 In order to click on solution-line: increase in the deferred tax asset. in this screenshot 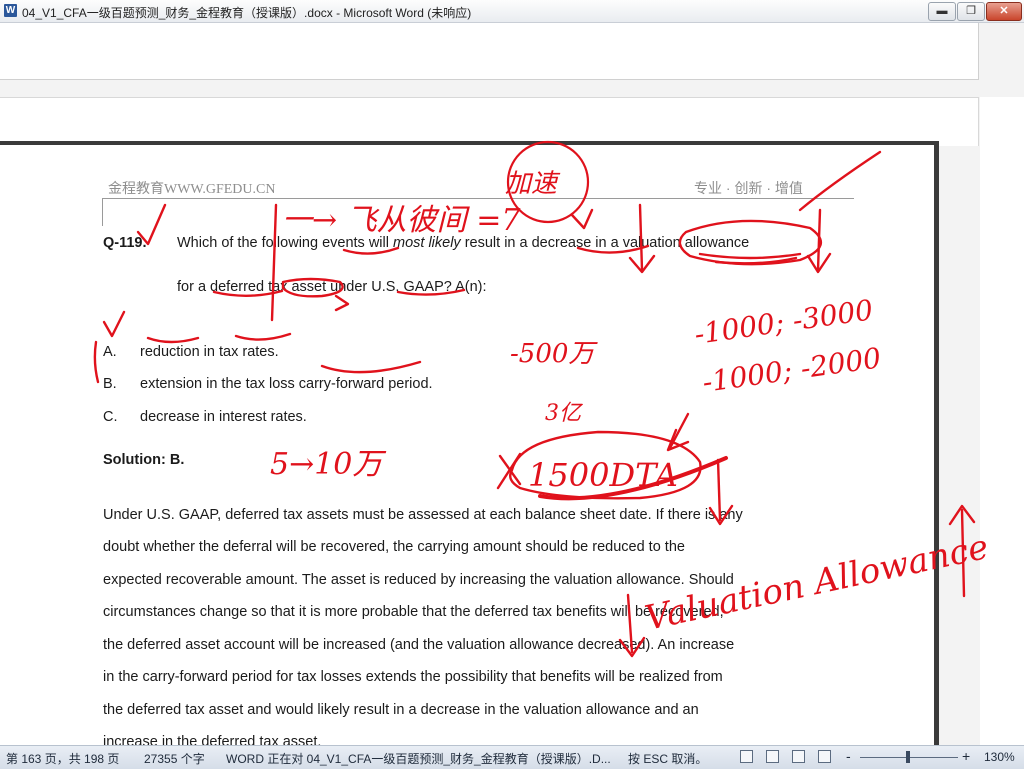, I will do `click(212, 739)`.